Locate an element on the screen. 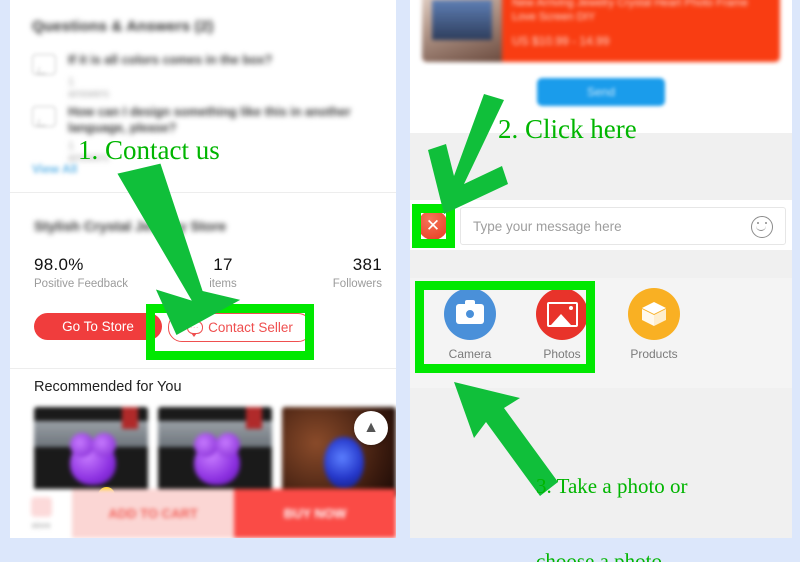 This screenshot has height=562, width=800. send-button: Send is located at coordinates (601, 92).